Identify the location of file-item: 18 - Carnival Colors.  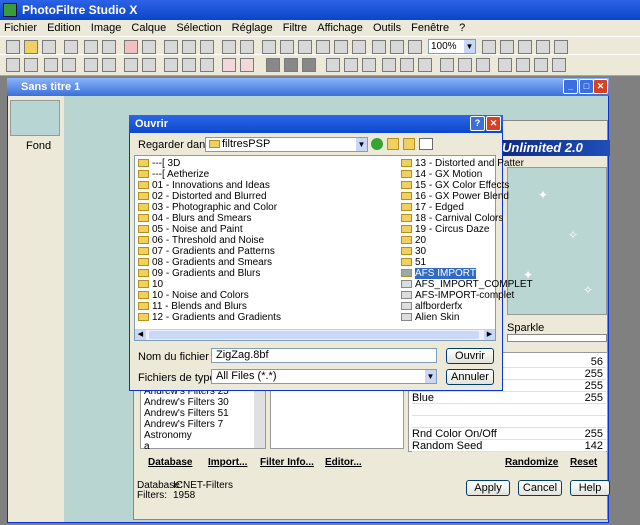
(452, 218).